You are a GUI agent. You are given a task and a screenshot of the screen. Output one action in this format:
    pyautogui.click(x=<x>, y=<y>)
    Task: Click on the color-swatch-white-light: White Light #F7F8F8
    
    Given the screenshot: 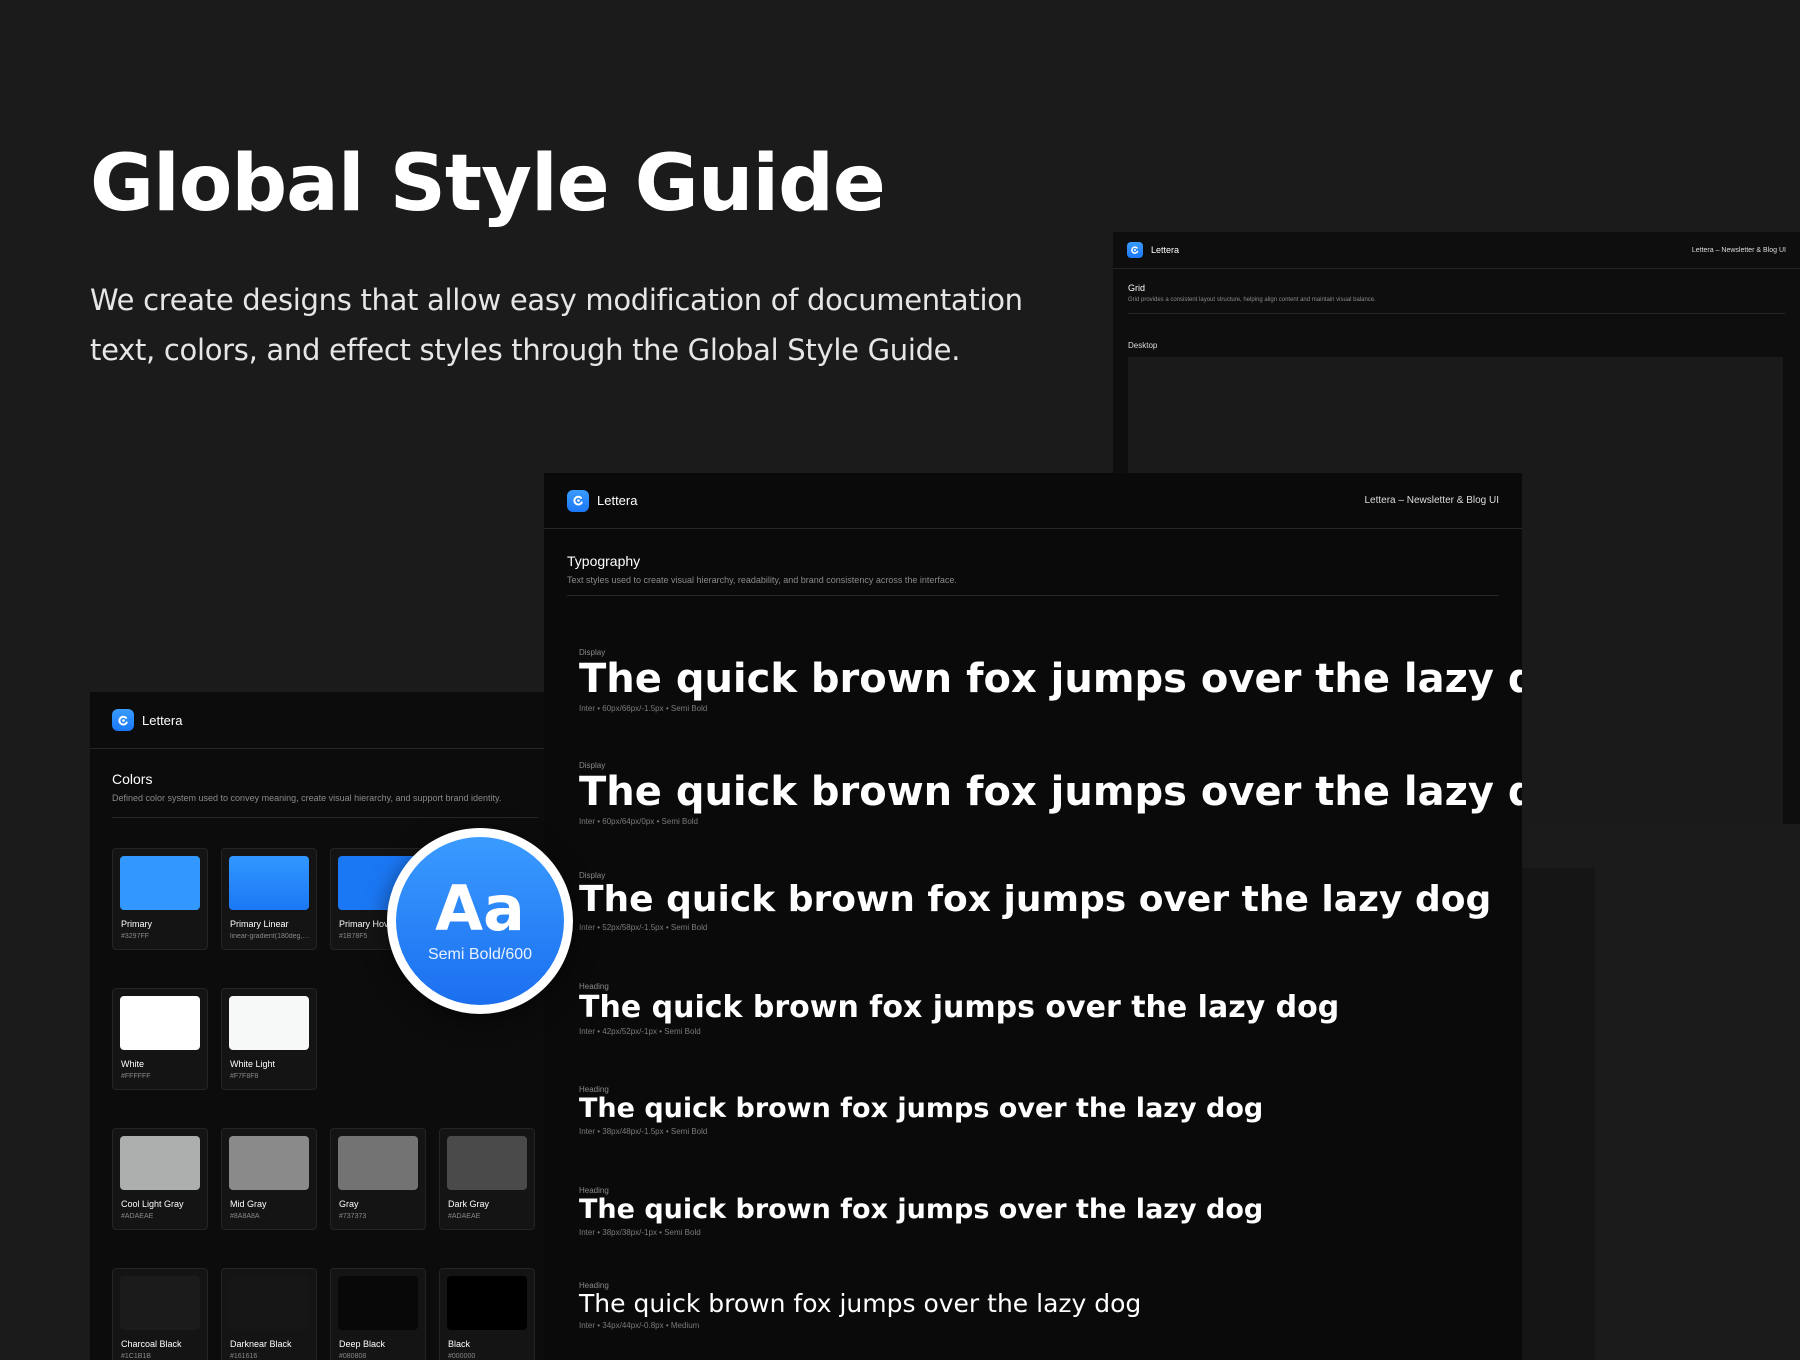 What is the action you would take?
    pyautogui.click(x=269, y=1039)
    